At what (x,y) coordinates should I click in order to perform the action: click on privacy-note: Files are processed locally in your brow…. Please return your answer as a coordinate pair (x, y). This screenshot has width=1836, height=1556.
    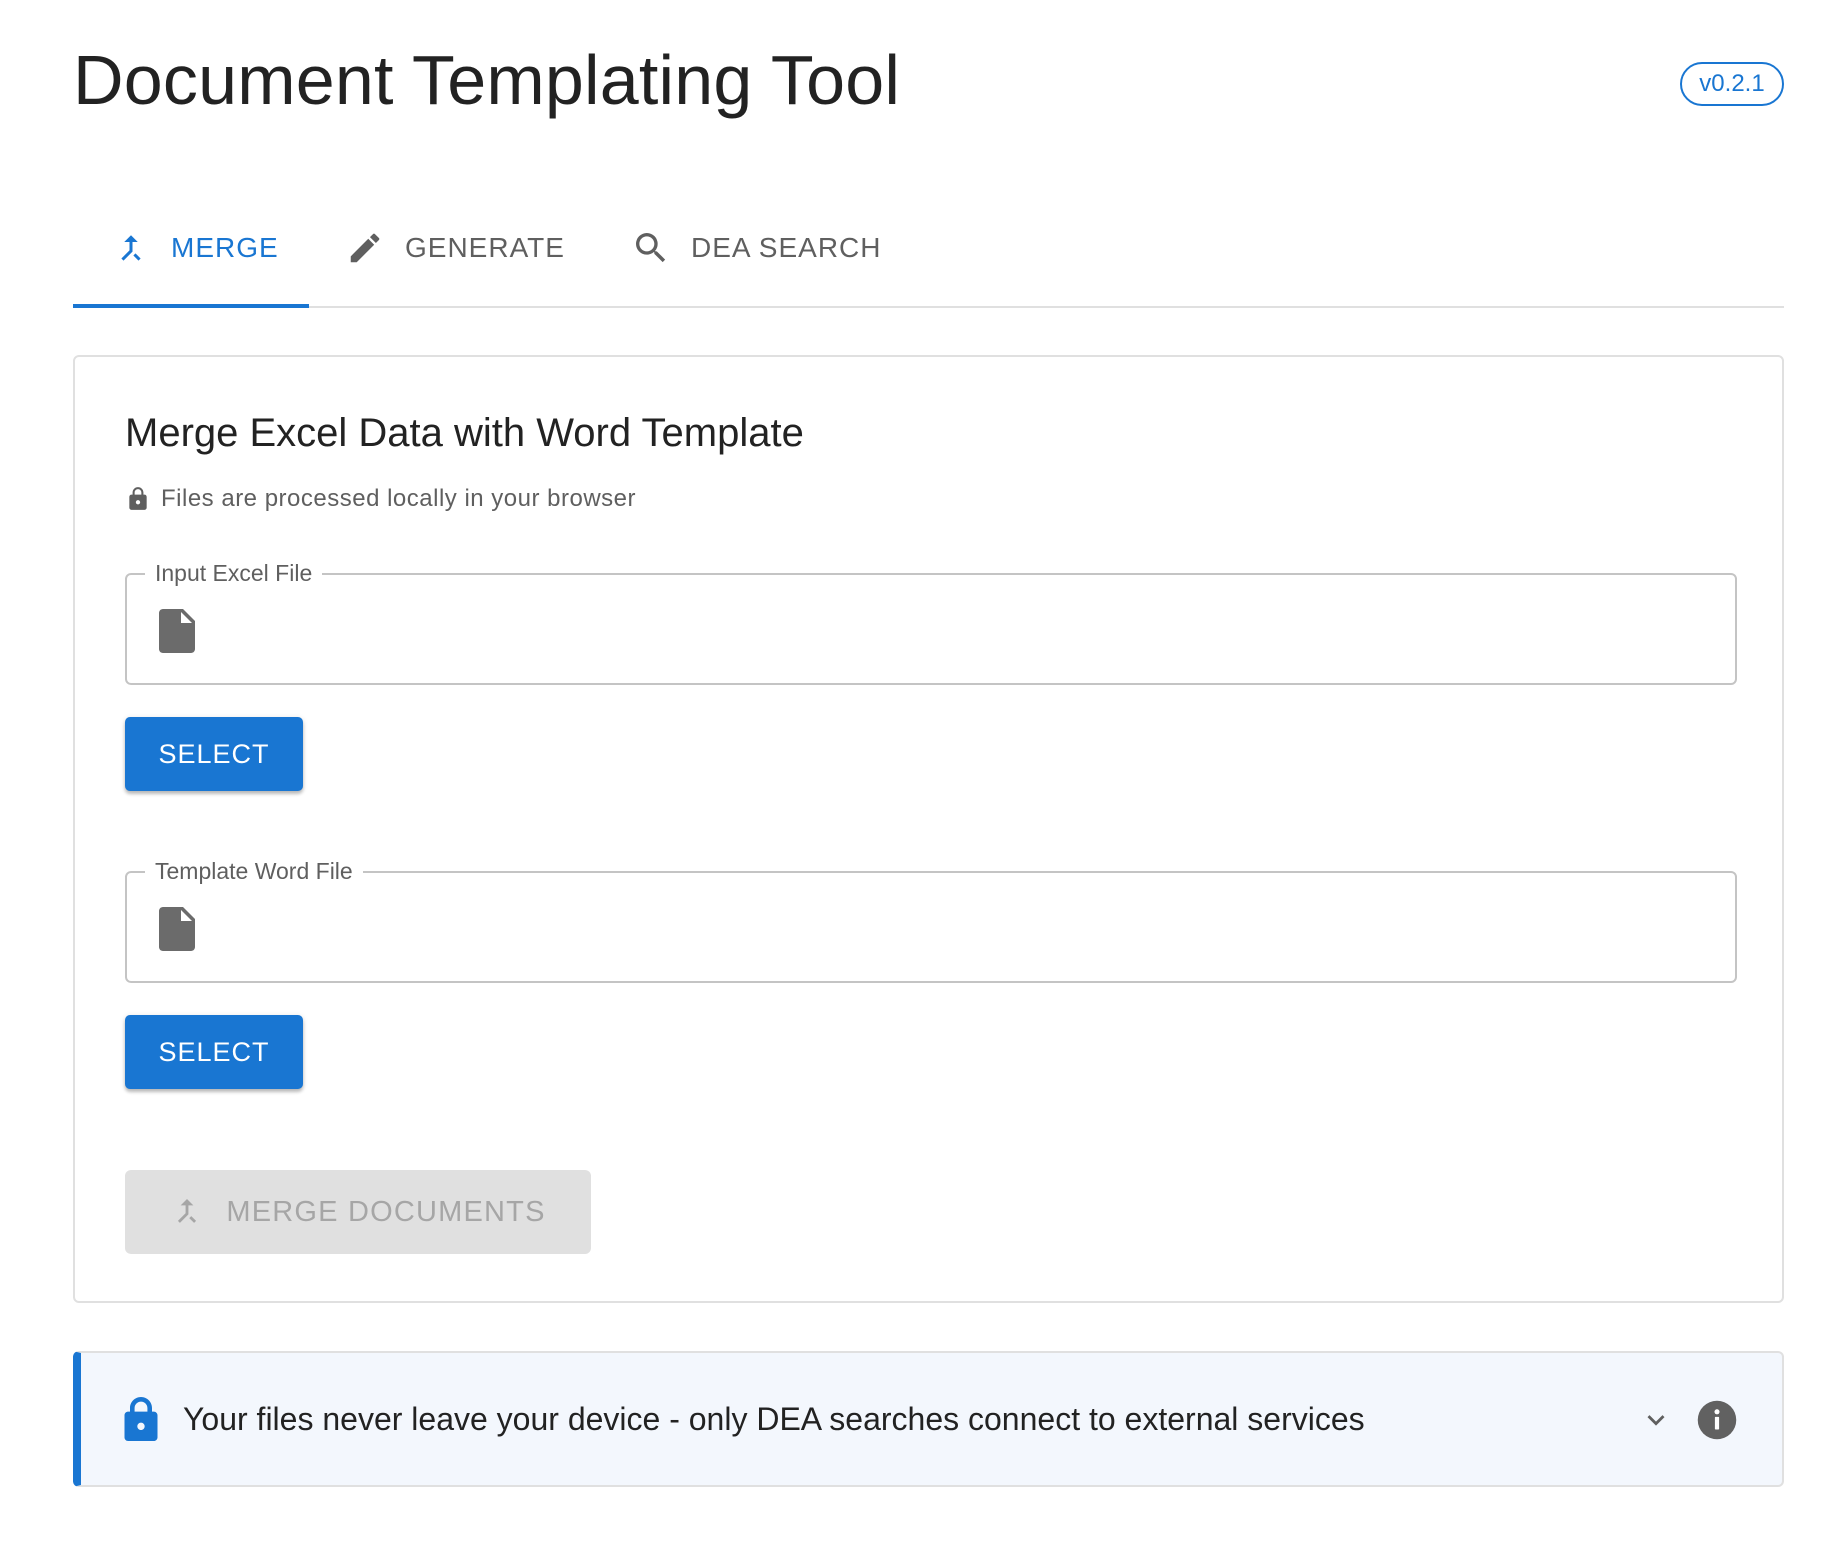
    Looking at the image, I should click on (380, 499).